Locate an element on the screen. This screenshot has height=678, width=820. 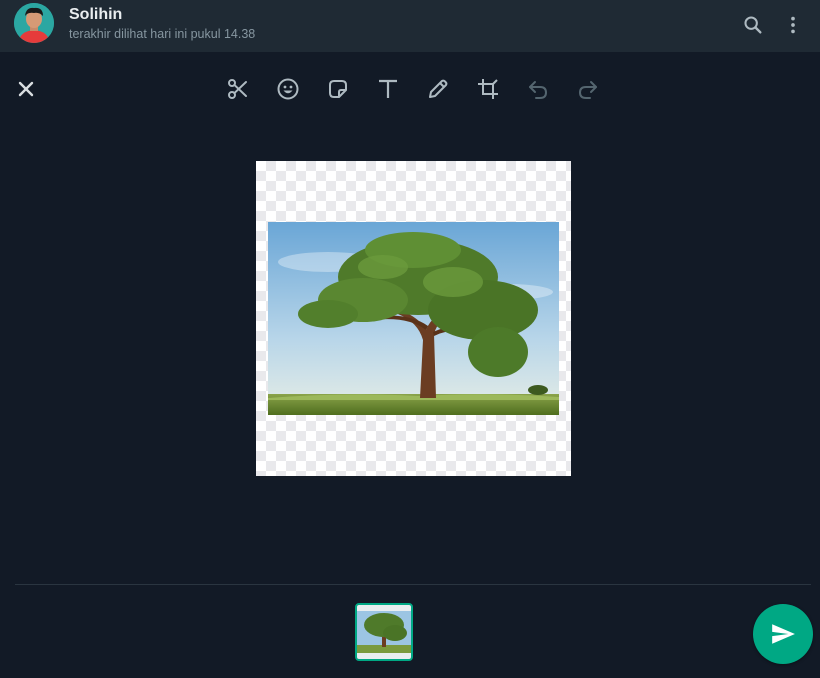
undo-icon is located at coordinates (538, 90).